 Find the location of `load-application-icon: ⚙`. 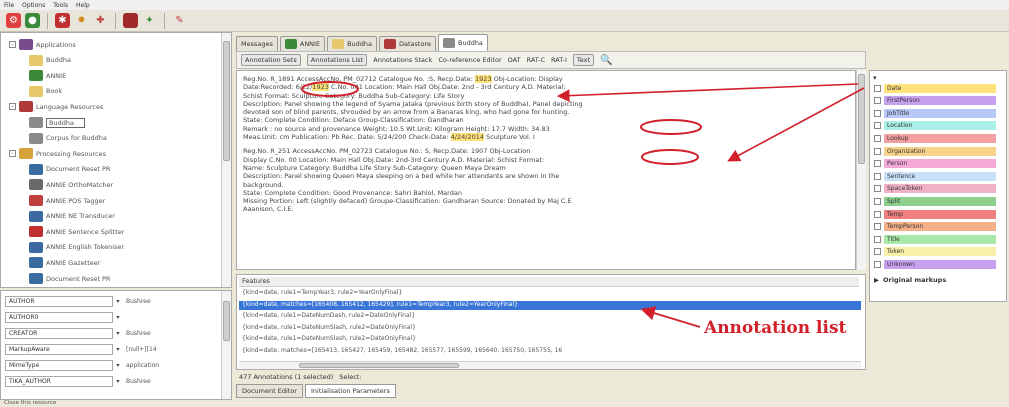

load-application-icon: ⚙ is located at coordinates (13, 20).